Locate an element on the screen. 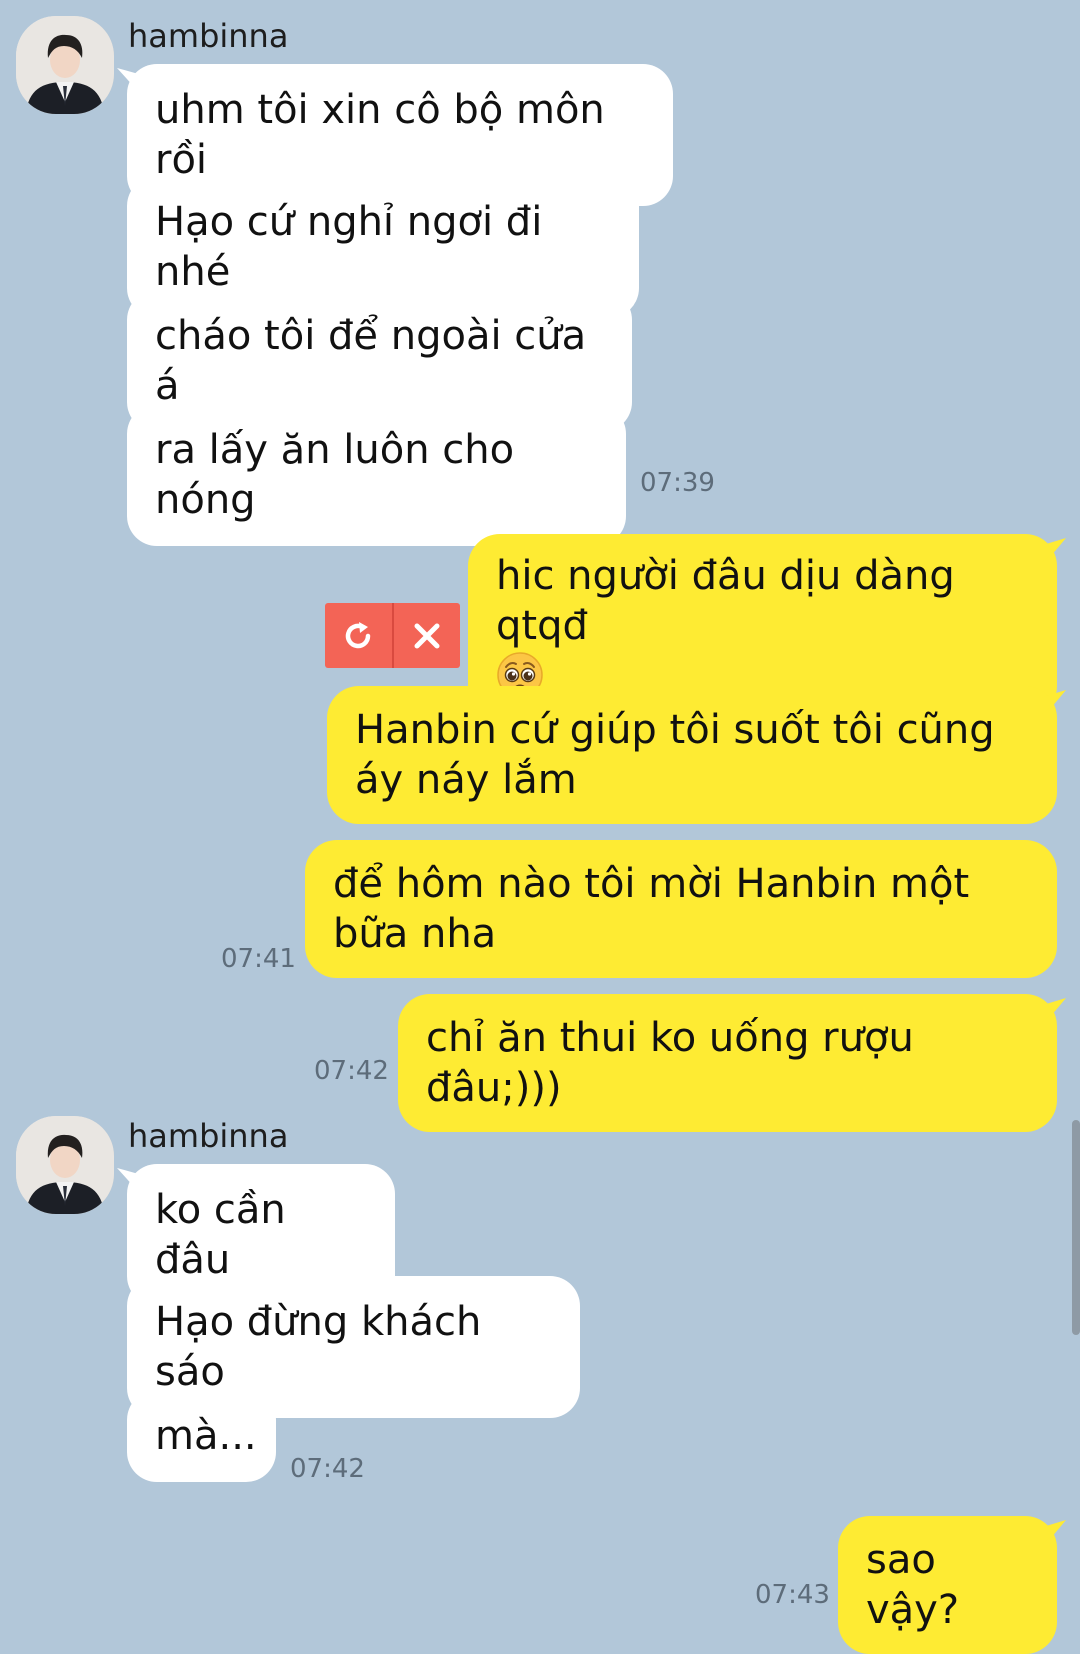 The height and width of the screenshot is (1654, 1080). retry-icon is located at coordinates (358, 634).